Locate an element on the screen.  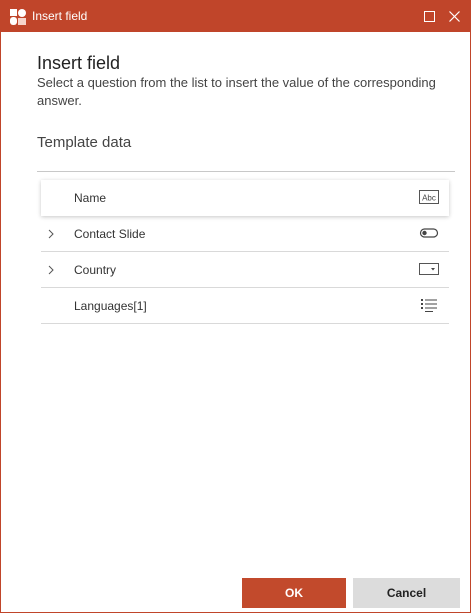
close-icon is located at coordinates (454, 16).